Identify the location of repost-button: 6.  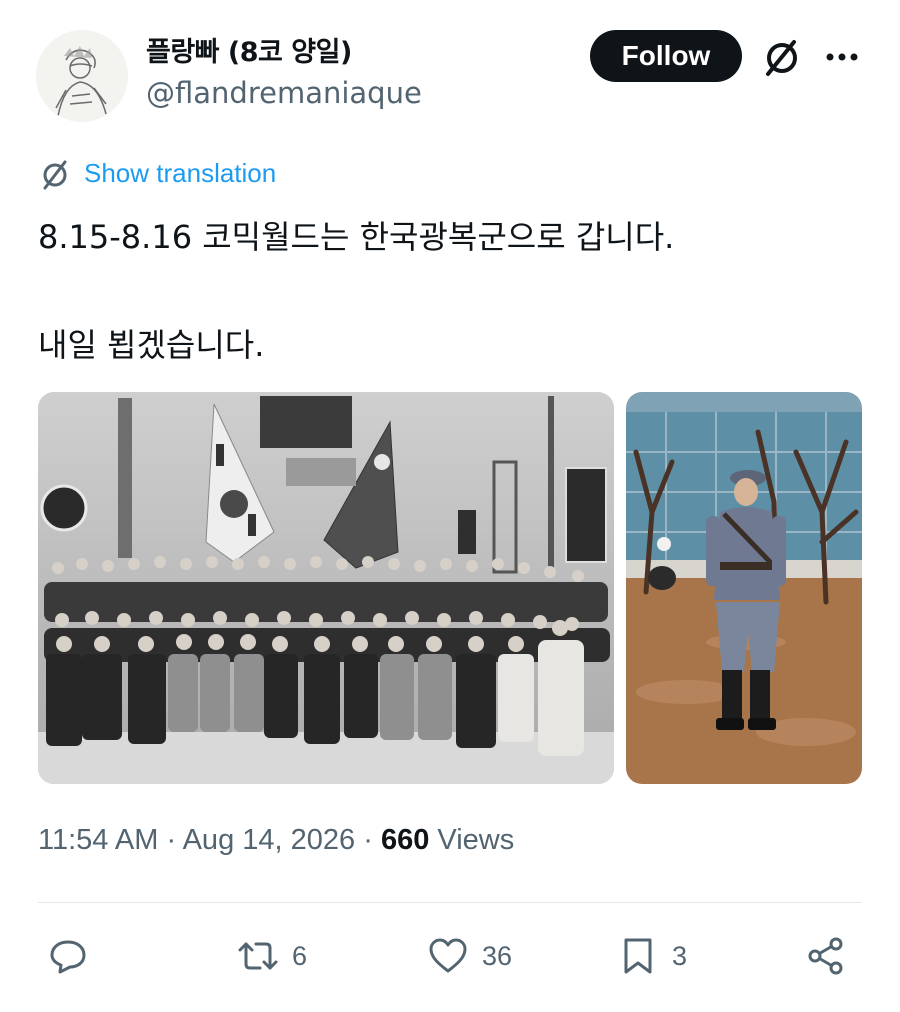
(271, 956).